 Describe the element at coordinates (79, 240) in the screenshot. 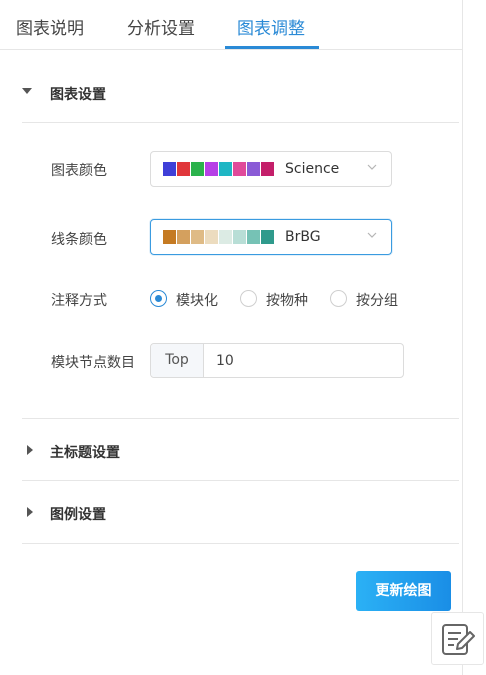

I see `line-color-label: 线条颜色` at that location.